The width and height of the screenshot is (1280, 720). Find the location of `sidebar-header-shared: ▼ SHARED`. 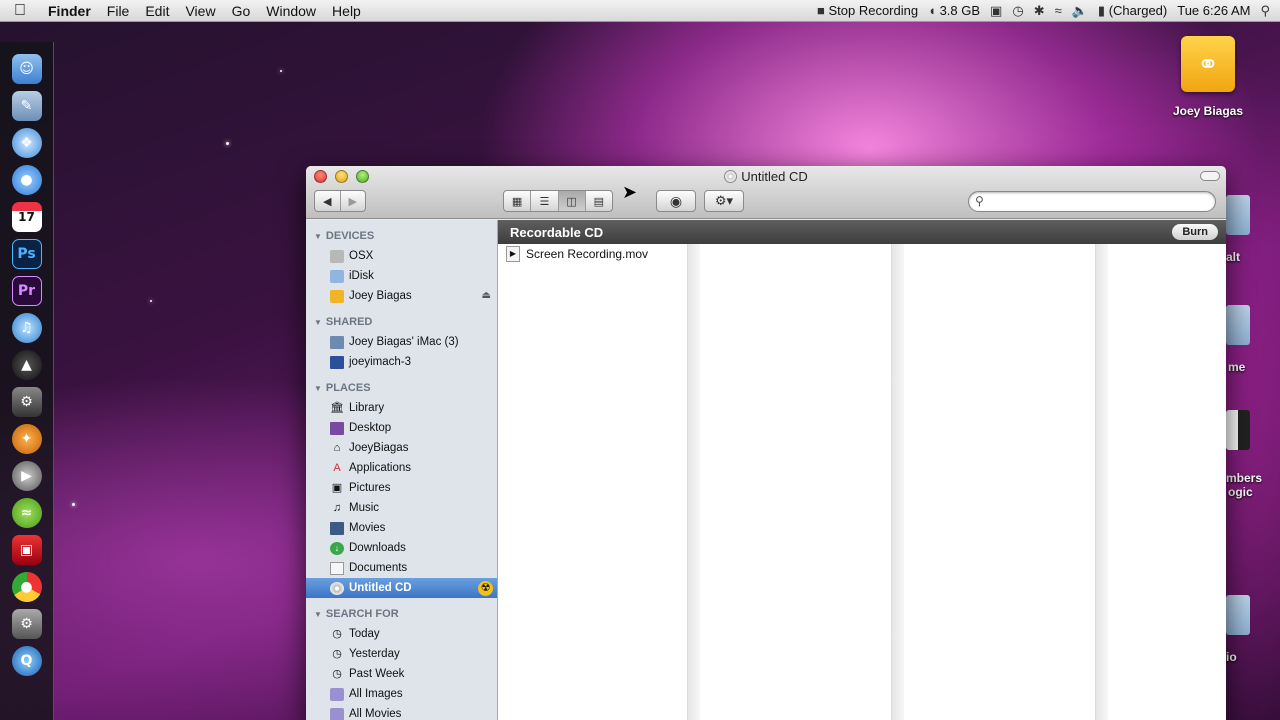

sidebar-header-shared: ▼ SHARED is located at coordinates (401, 322).